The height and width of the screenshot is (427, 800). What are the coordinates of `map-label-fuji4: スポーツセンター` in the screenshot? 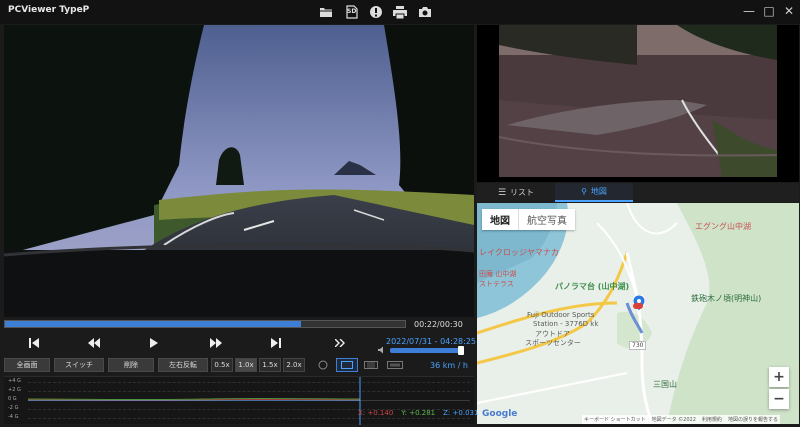 It's located at (553, 343).